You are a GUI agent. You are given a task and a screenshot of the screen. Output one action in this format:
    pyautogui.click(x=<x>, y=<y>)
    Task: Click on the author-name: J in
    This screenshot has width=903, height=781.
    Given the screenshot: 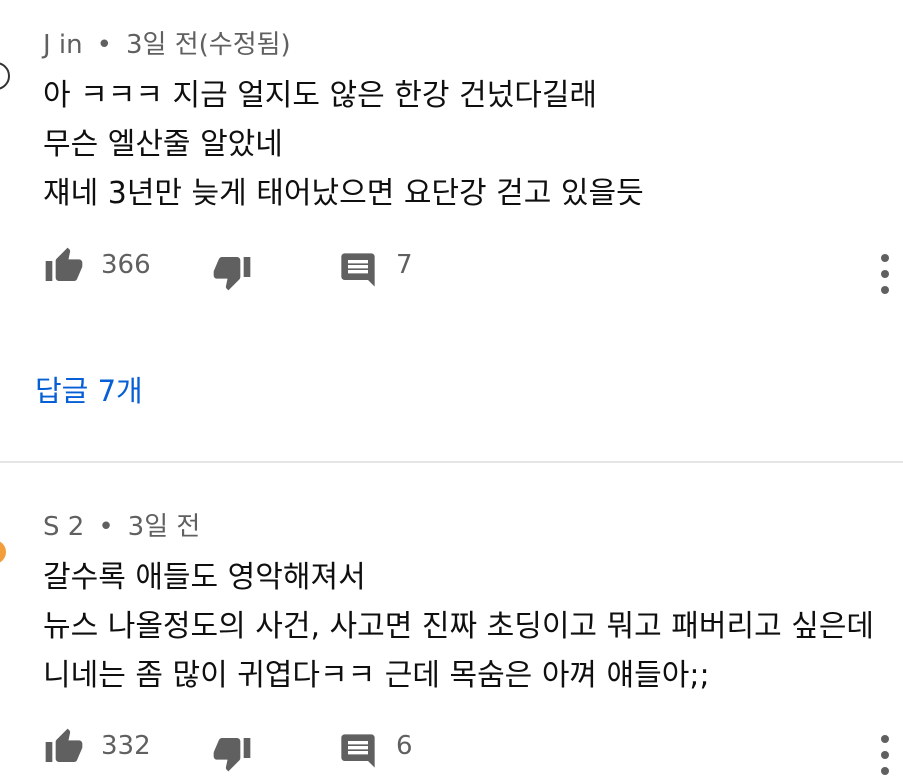 What is the action you would take?
    pyautogui.click(x=63, y=45)
    